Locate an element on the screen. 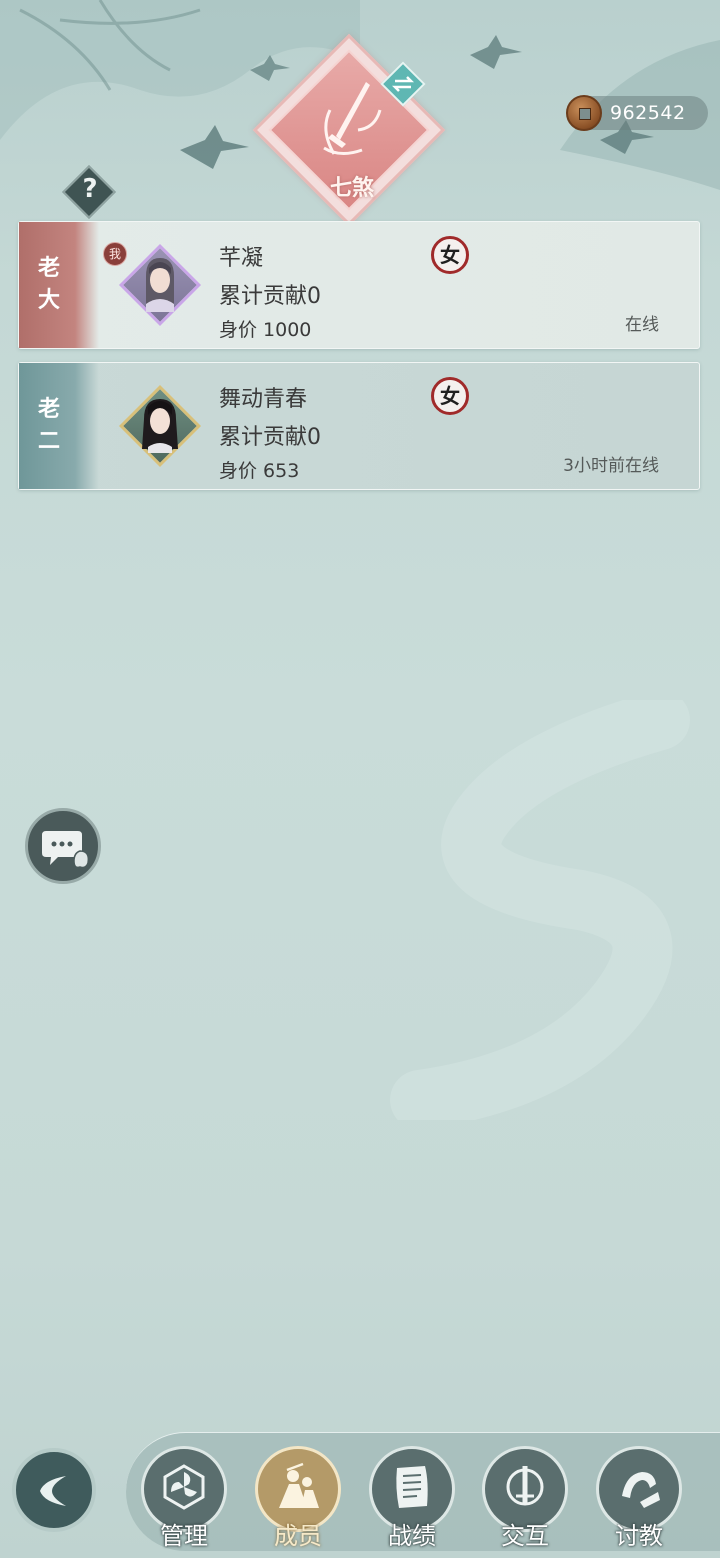  cloud-swirl-decoration is located at coordinates (540, 910).